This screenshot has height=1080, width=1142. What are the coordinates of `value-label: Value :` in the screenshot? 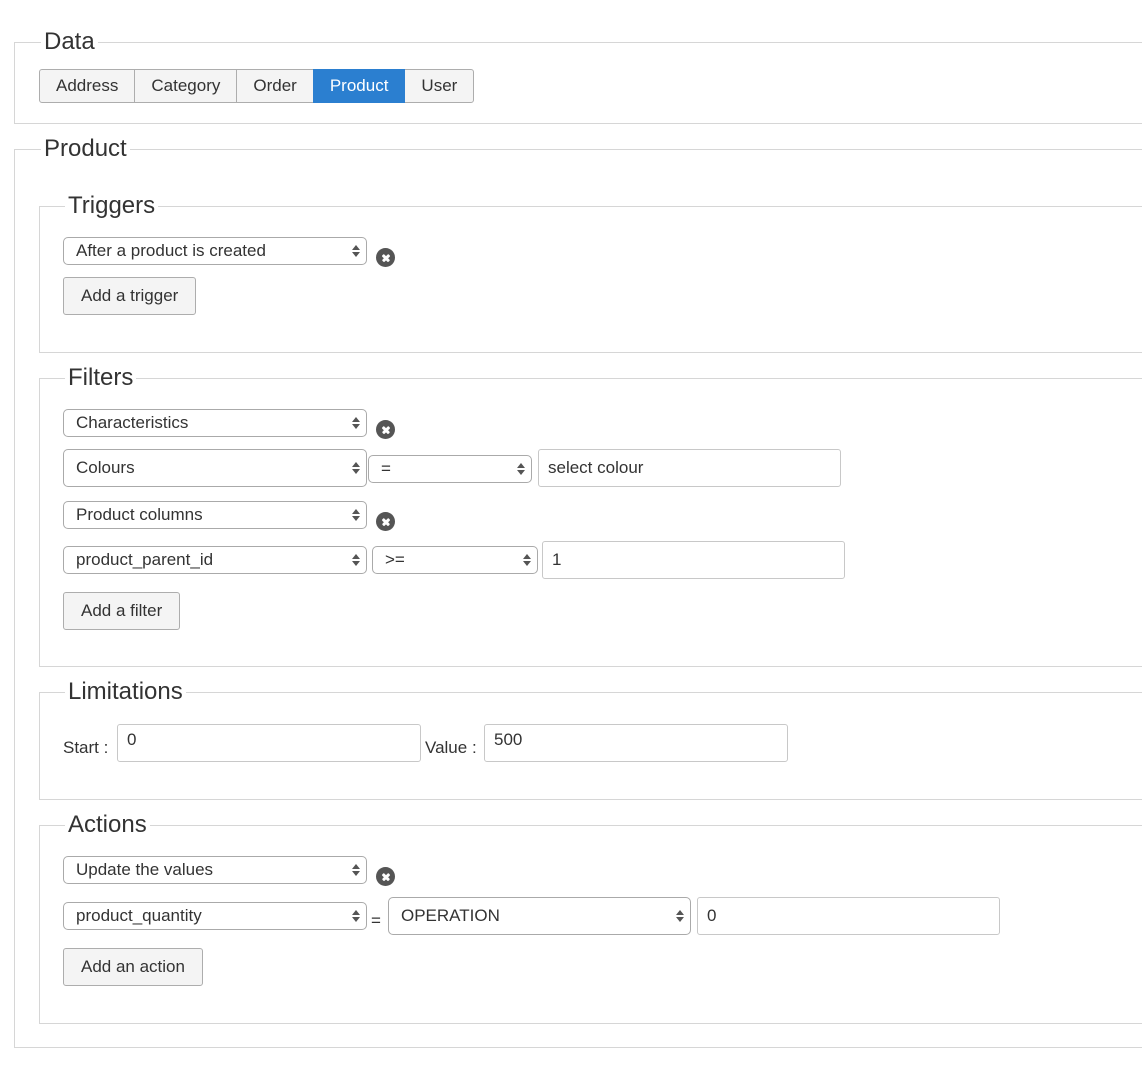 It's located at (451, 747).